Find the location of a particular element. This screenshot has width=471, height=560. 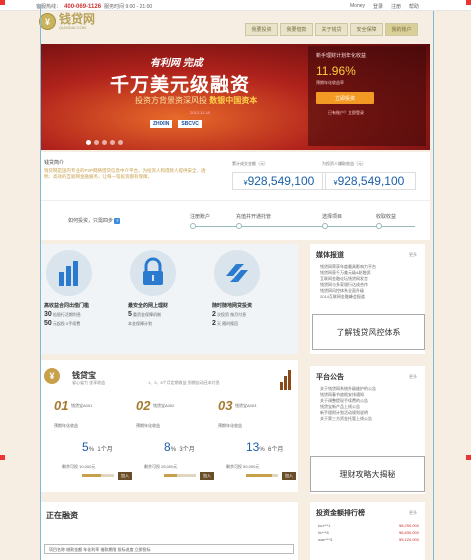

product-rate: 8% 3个月 is located at coordinates (179, 447).